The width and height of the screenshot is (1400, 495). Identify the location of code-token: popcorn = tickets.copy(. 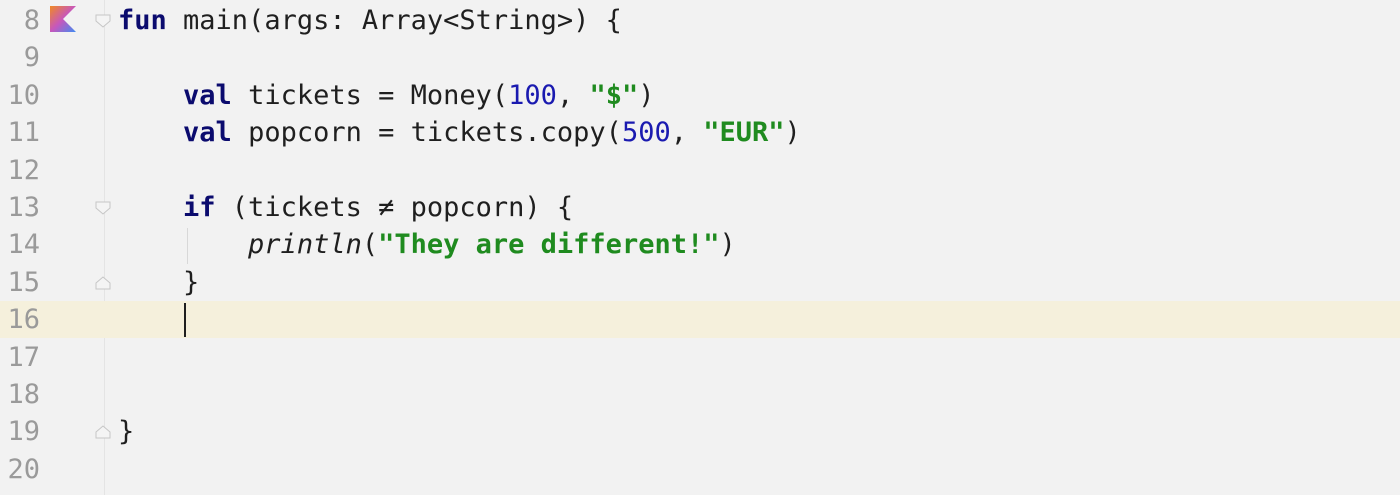
(426, 133).